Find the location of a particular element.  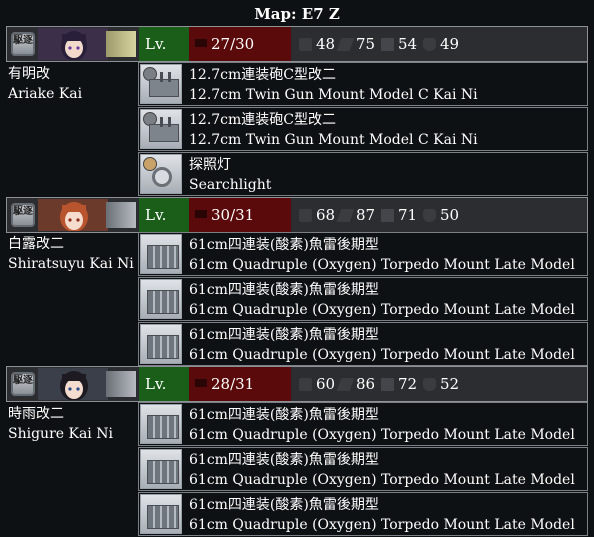

equipment-row: 探照灯 Searchlight is located at coordinates (363, 174).